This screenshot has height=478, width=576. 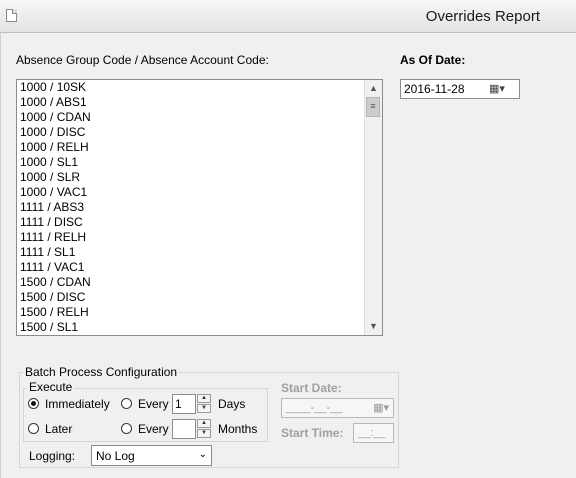 I want to click on list-item: 1500 / DISC, so click(x=190, y=297).